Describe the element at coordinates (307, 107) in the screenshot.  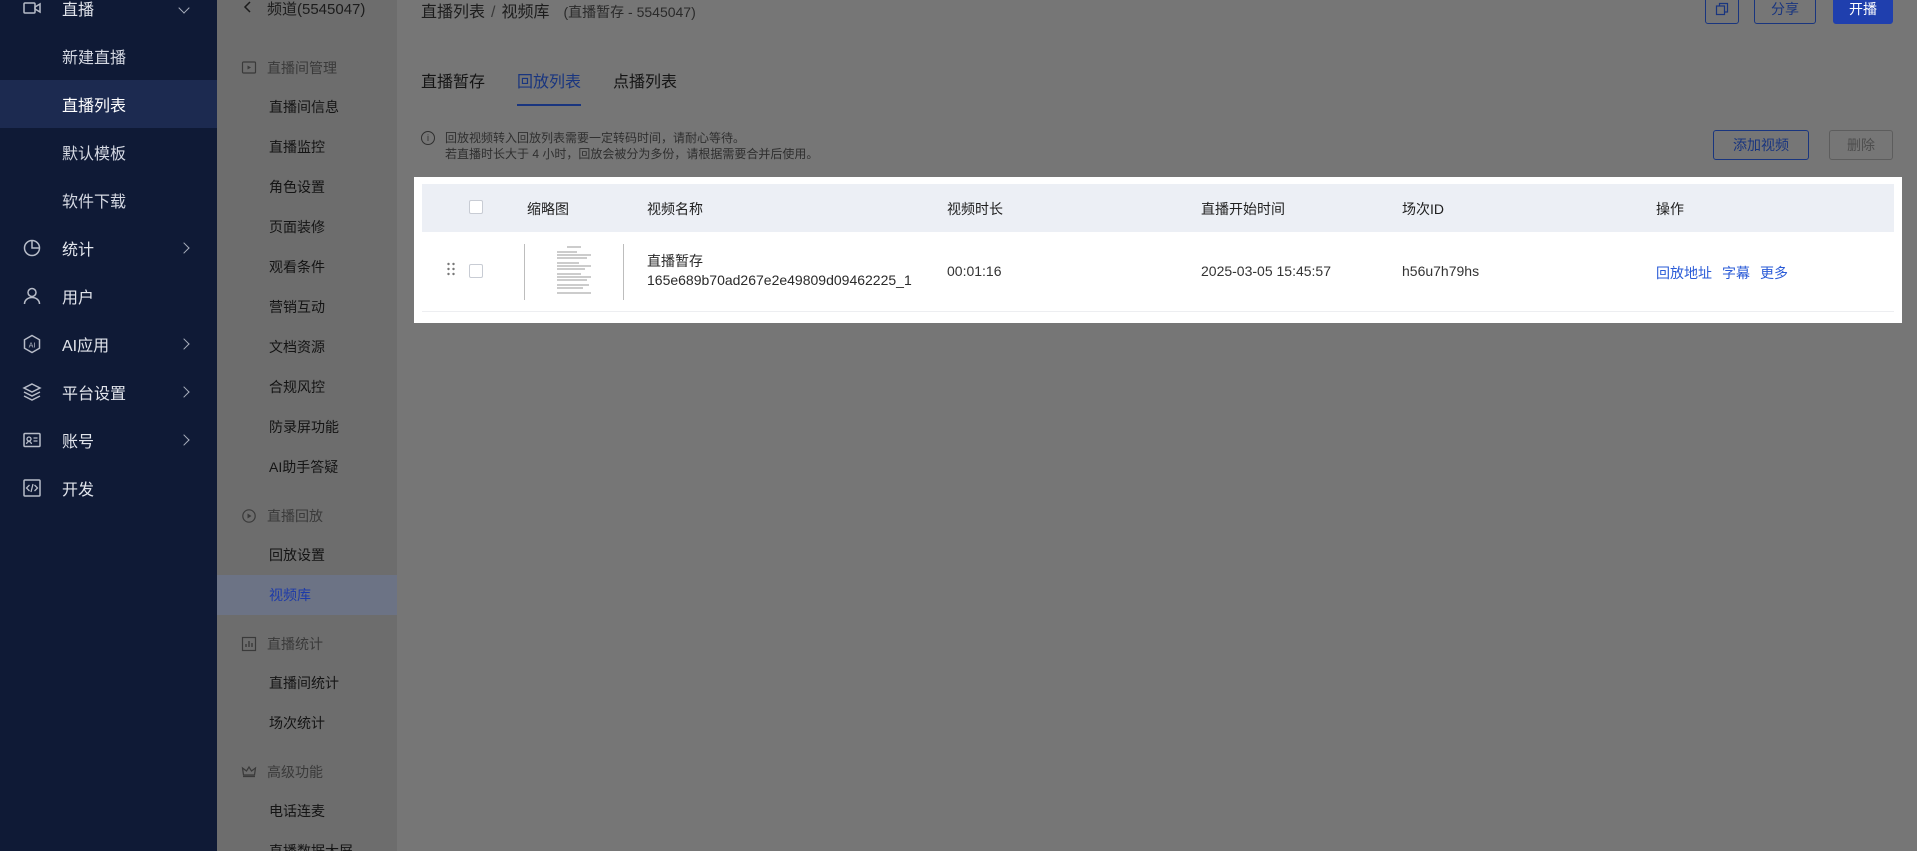
I see `subnav-link-room-info: 直播间信息` at that location.